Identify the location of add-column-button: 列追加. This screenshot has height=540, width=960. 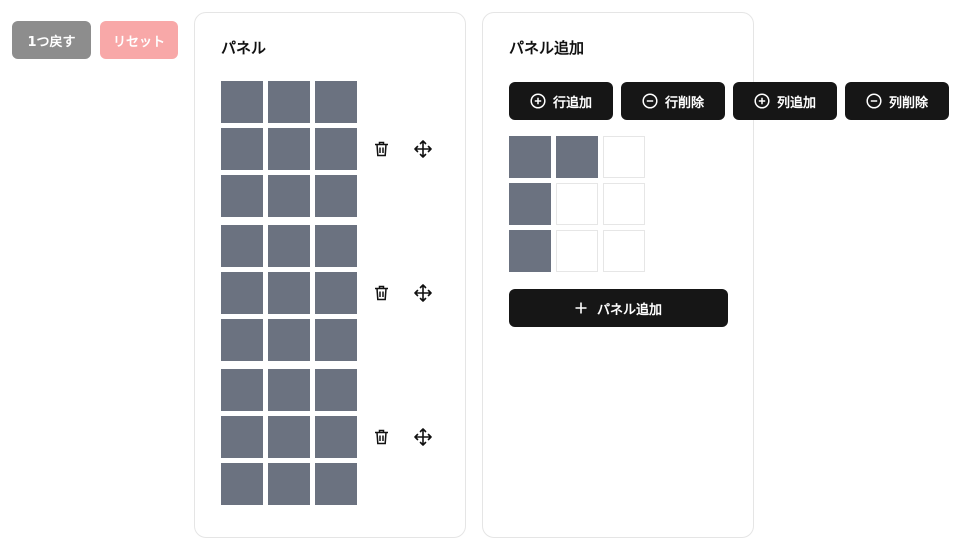
(785, 101).